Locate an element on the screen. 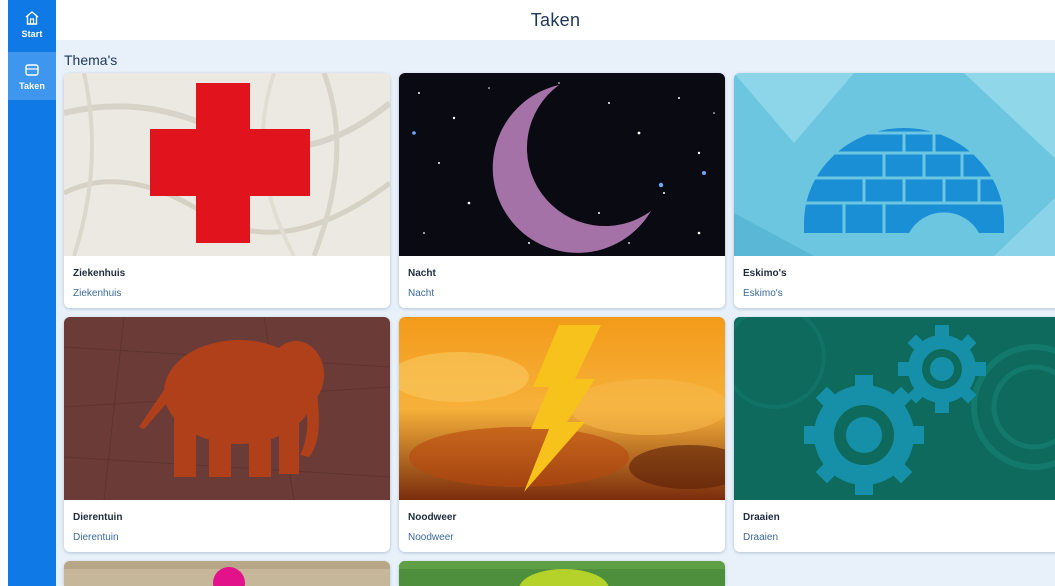 Image resolution: width=1055 pixels, height=586 pixels. top-bar: Taken is located at coordinates (555, 20).